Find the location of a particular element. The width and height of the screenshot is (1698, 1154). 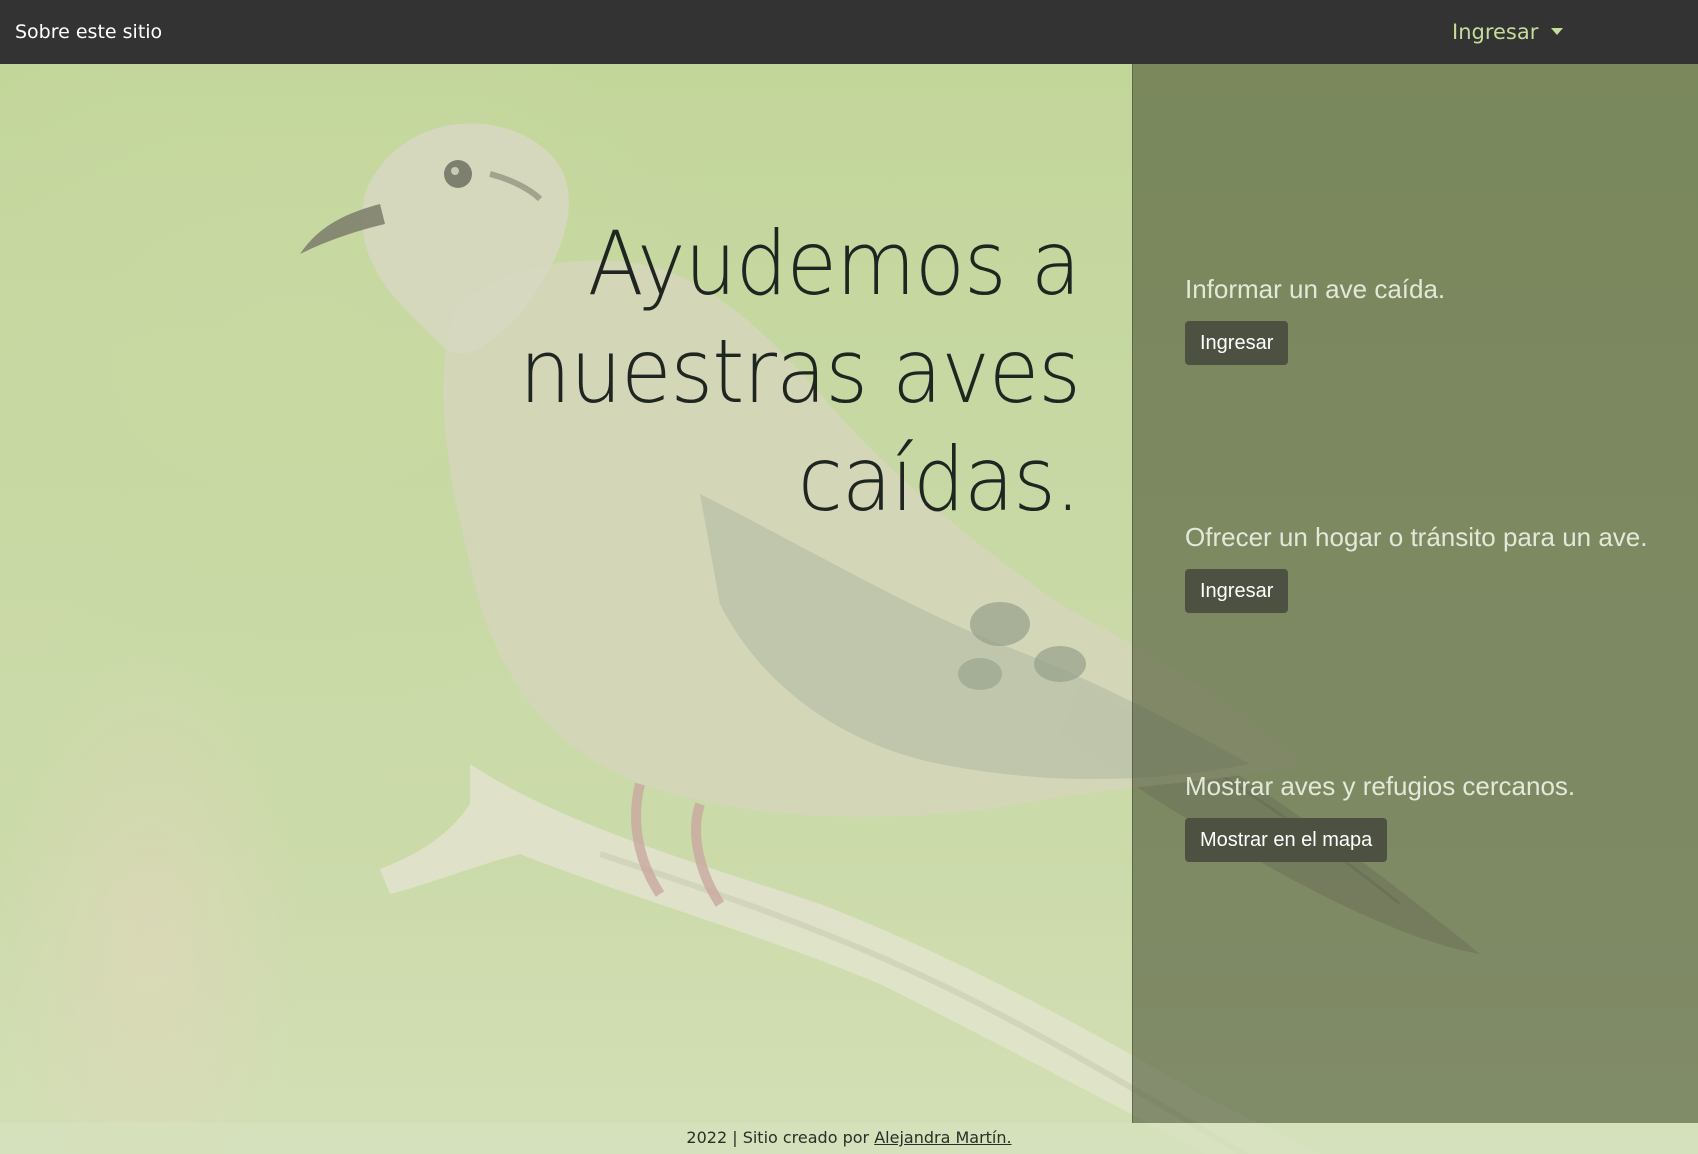

headline-line-3: caídas. is located at coordinates (939, 479).